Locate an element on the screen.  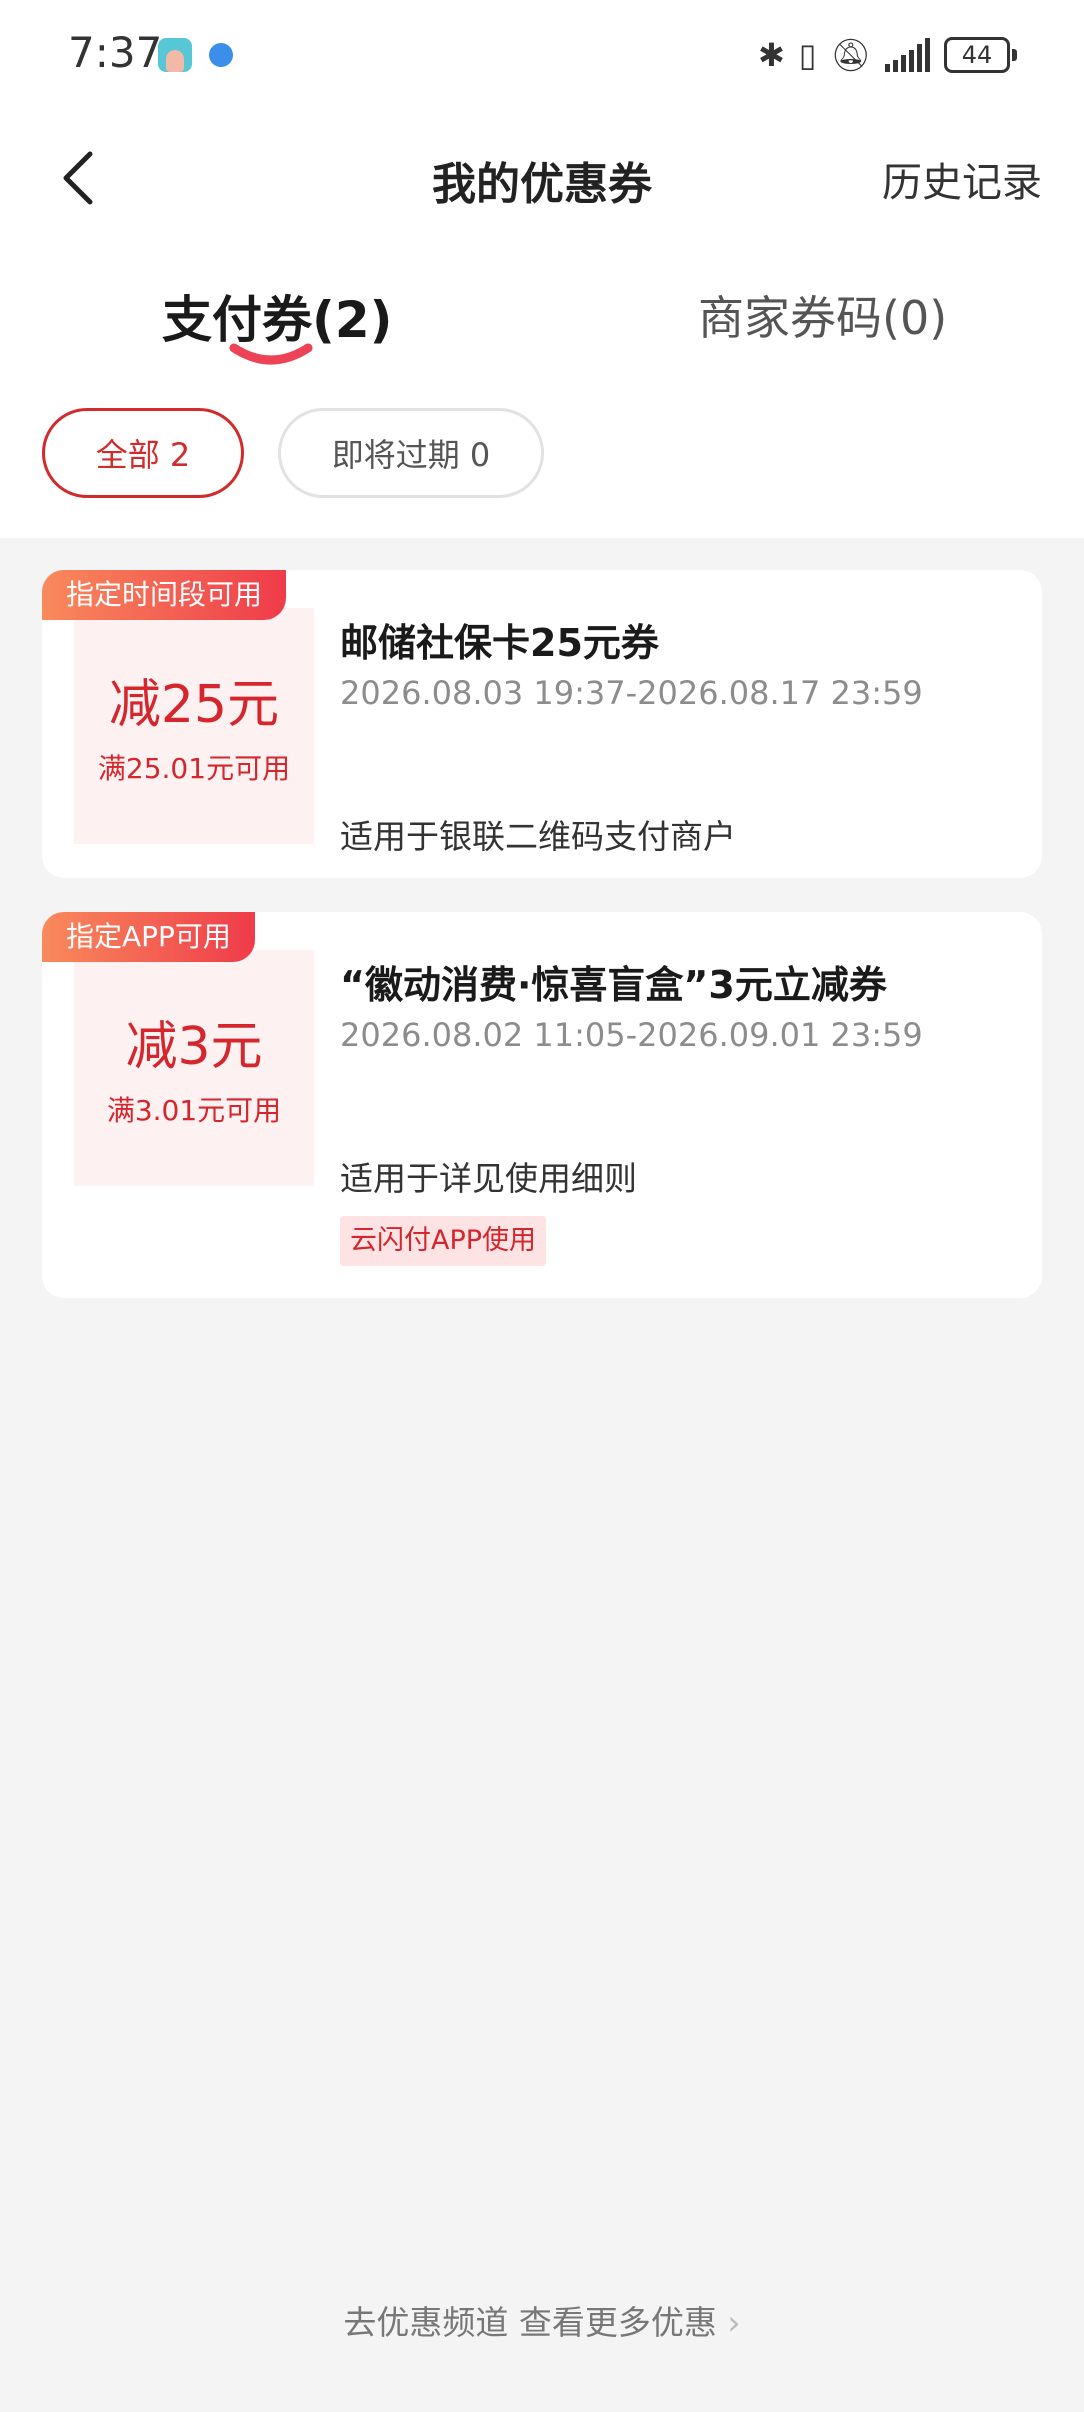
coupon-amount: 减25元 is located at coordinates (194, 705).